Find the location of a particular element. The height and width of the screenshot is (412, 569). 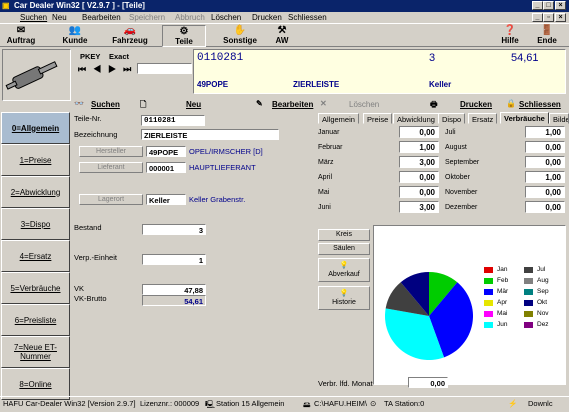

car-icon: 🚗 is located at coordinates (130, 30).